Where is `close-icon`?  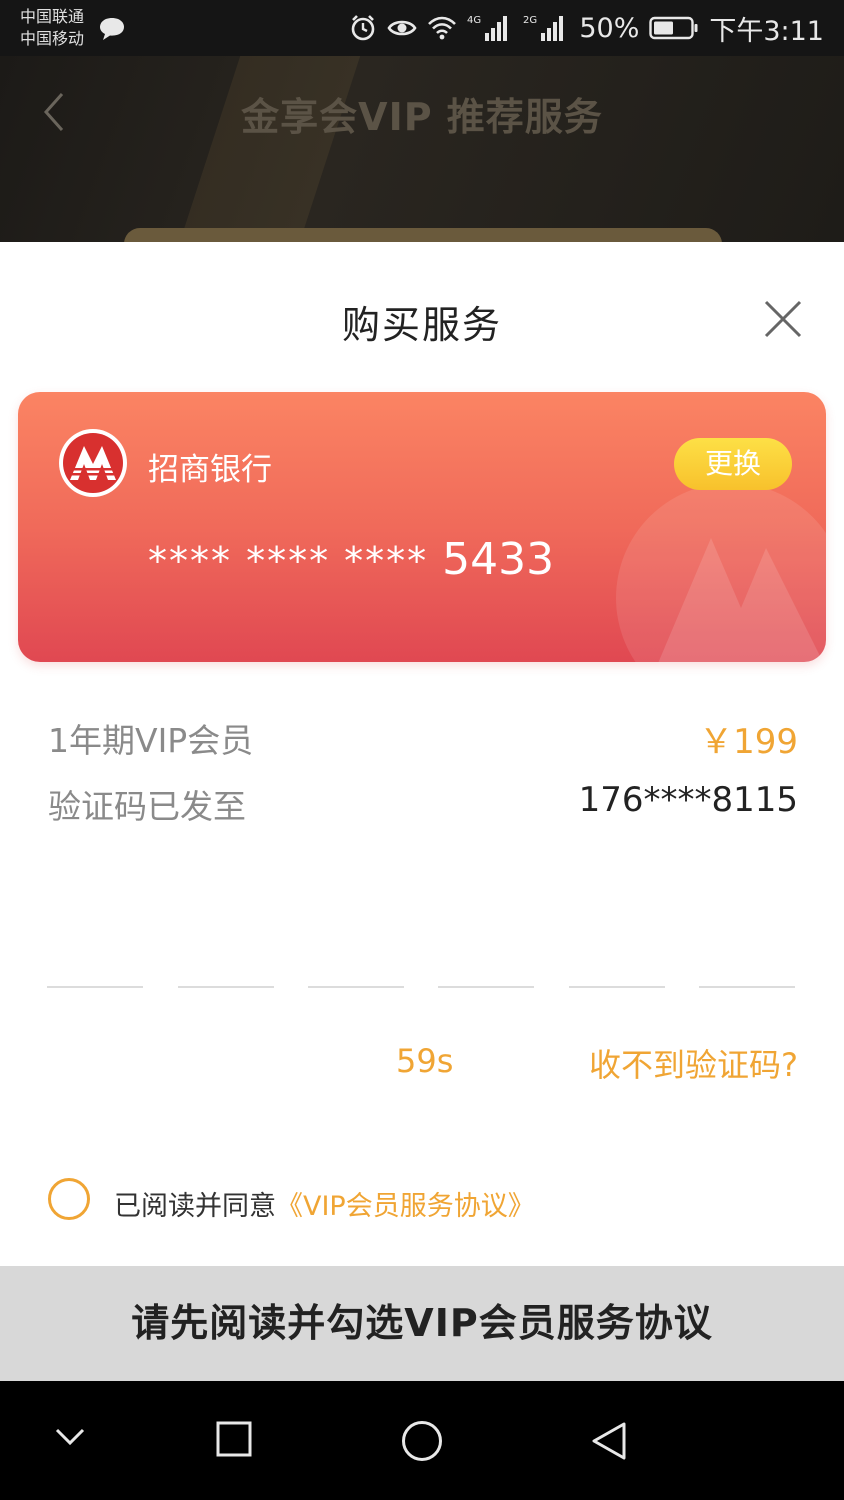
close-icon is located at coordinates (783, 319).